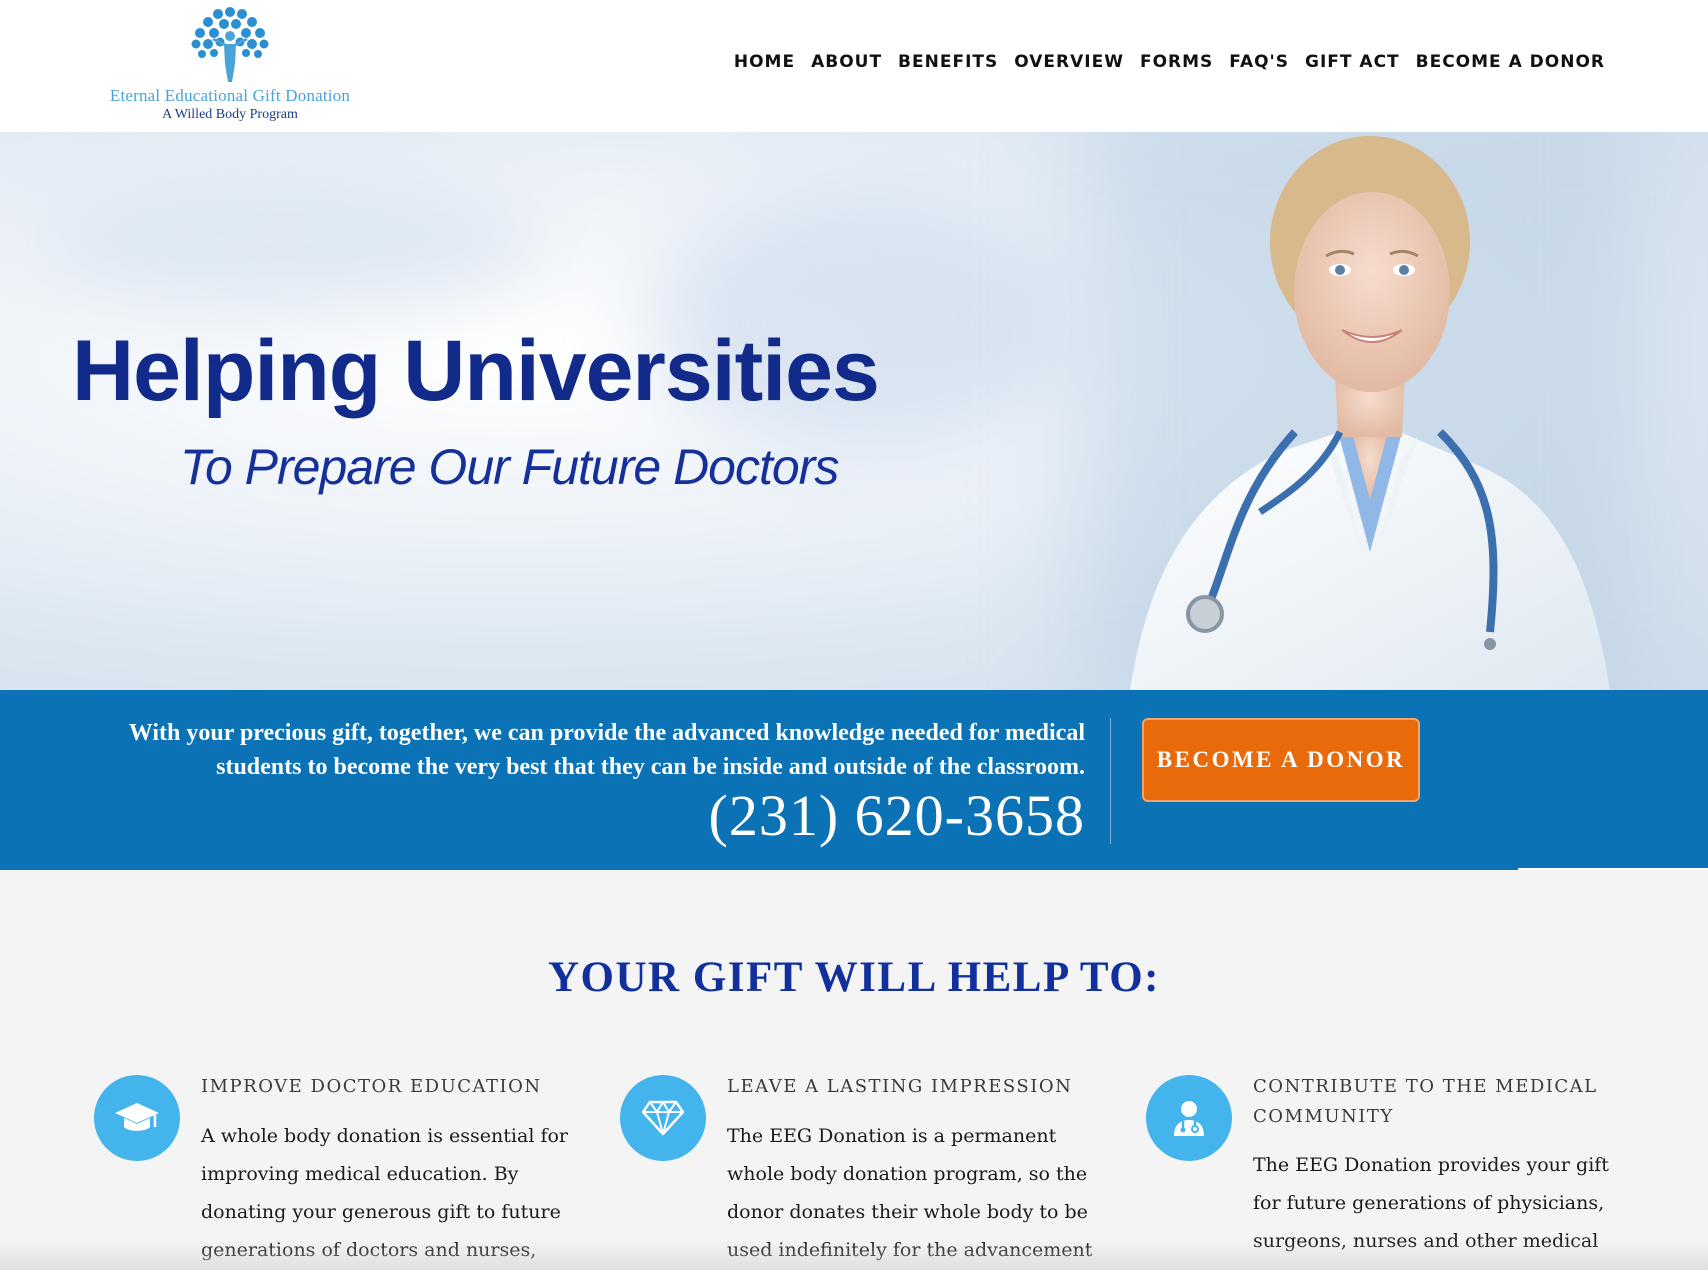  I want to click on hero-background-blur, so click(290, 242).